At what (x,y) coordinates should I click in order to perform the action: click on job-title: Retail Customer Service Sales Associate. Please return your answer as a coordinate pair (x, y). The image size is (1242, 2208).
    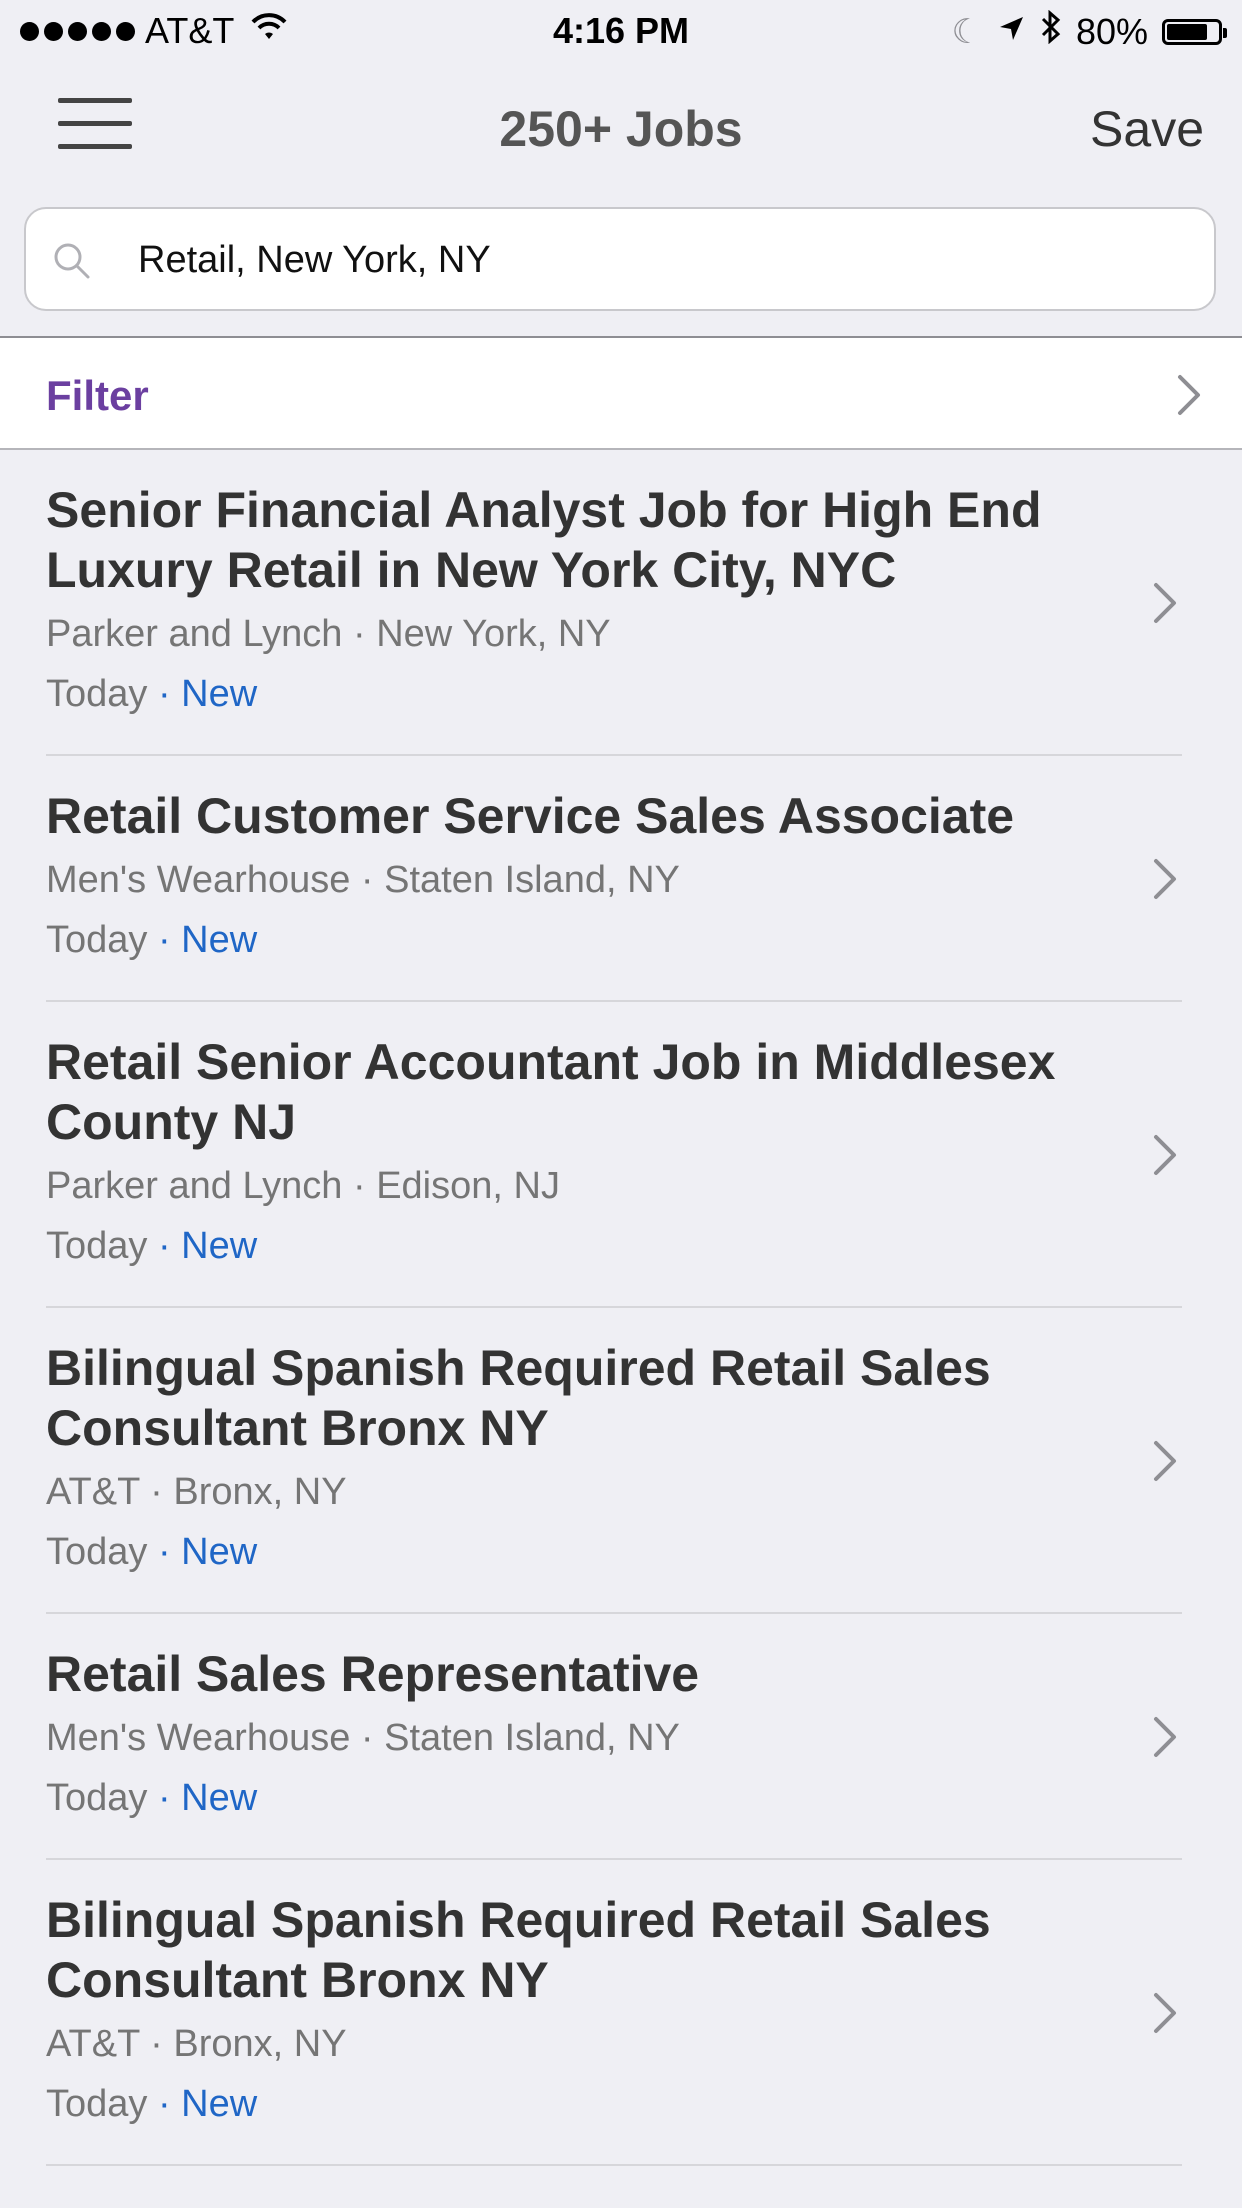
    Looking at the image, I should click on (530, 816).